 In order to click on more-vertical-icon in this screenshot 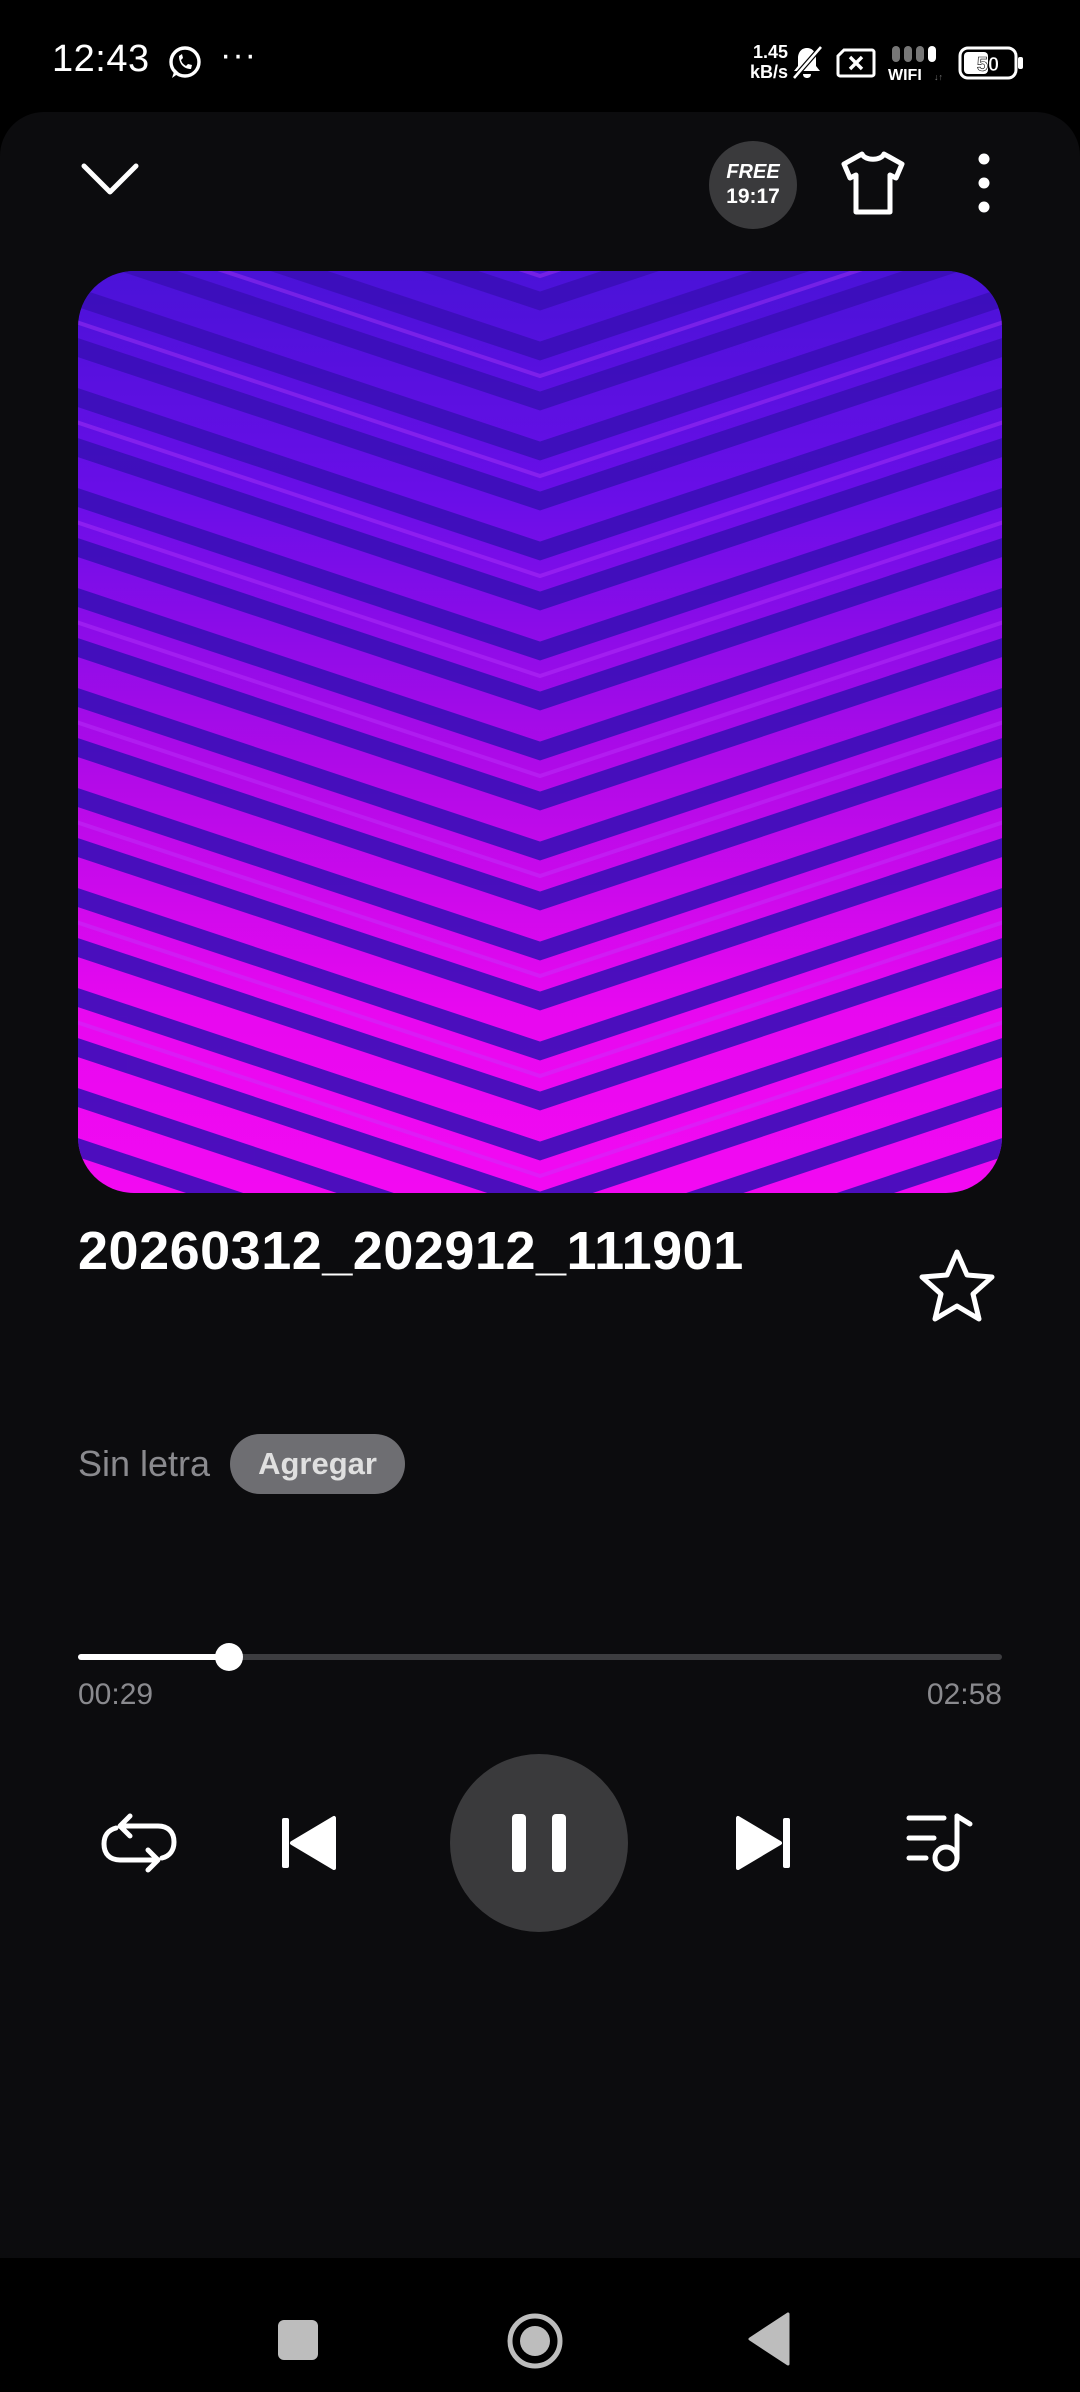, I will do `click(984, 183)`.